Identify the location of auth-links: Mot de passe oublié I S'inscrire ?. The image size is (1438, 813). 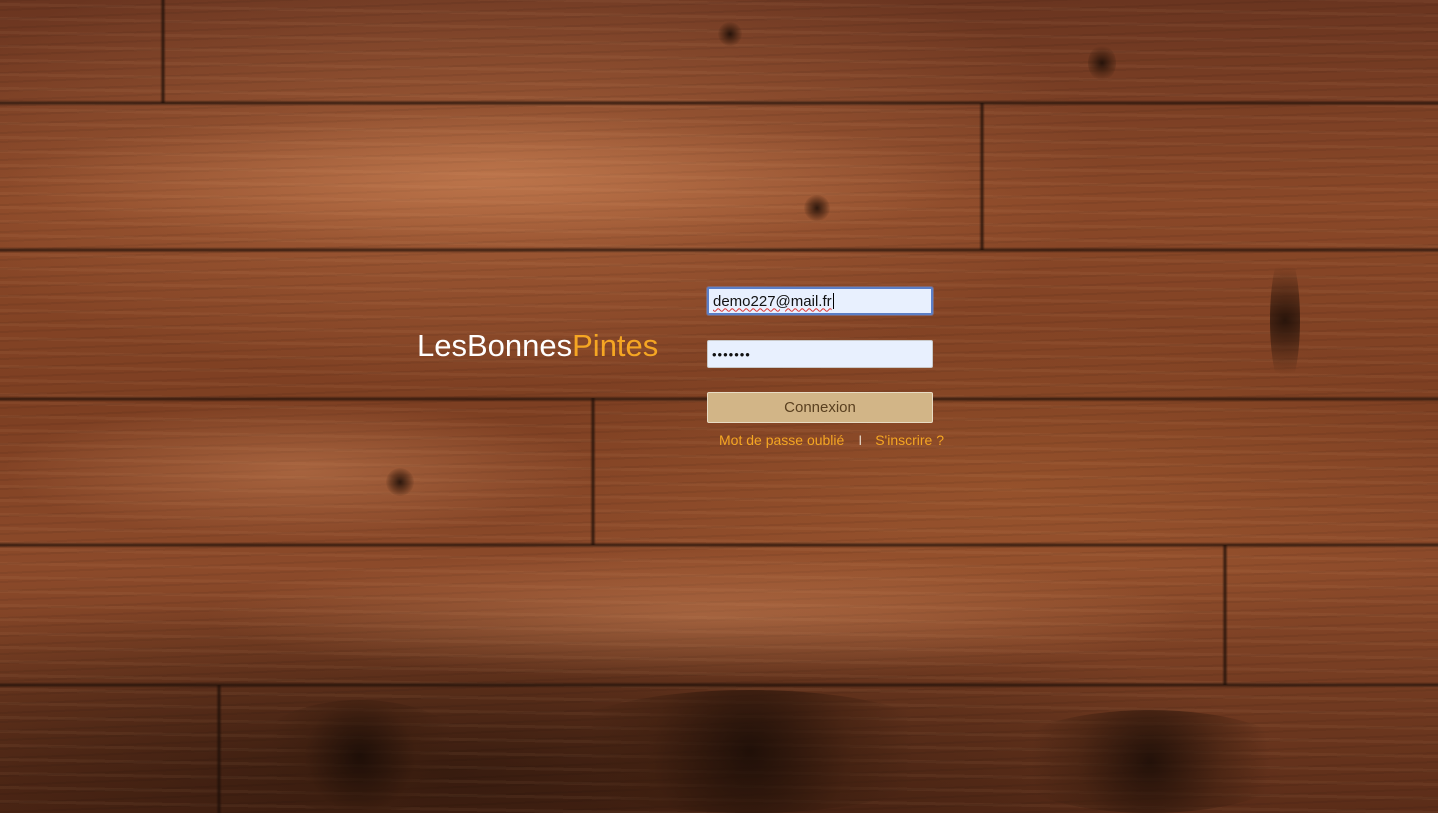
(831, 440).